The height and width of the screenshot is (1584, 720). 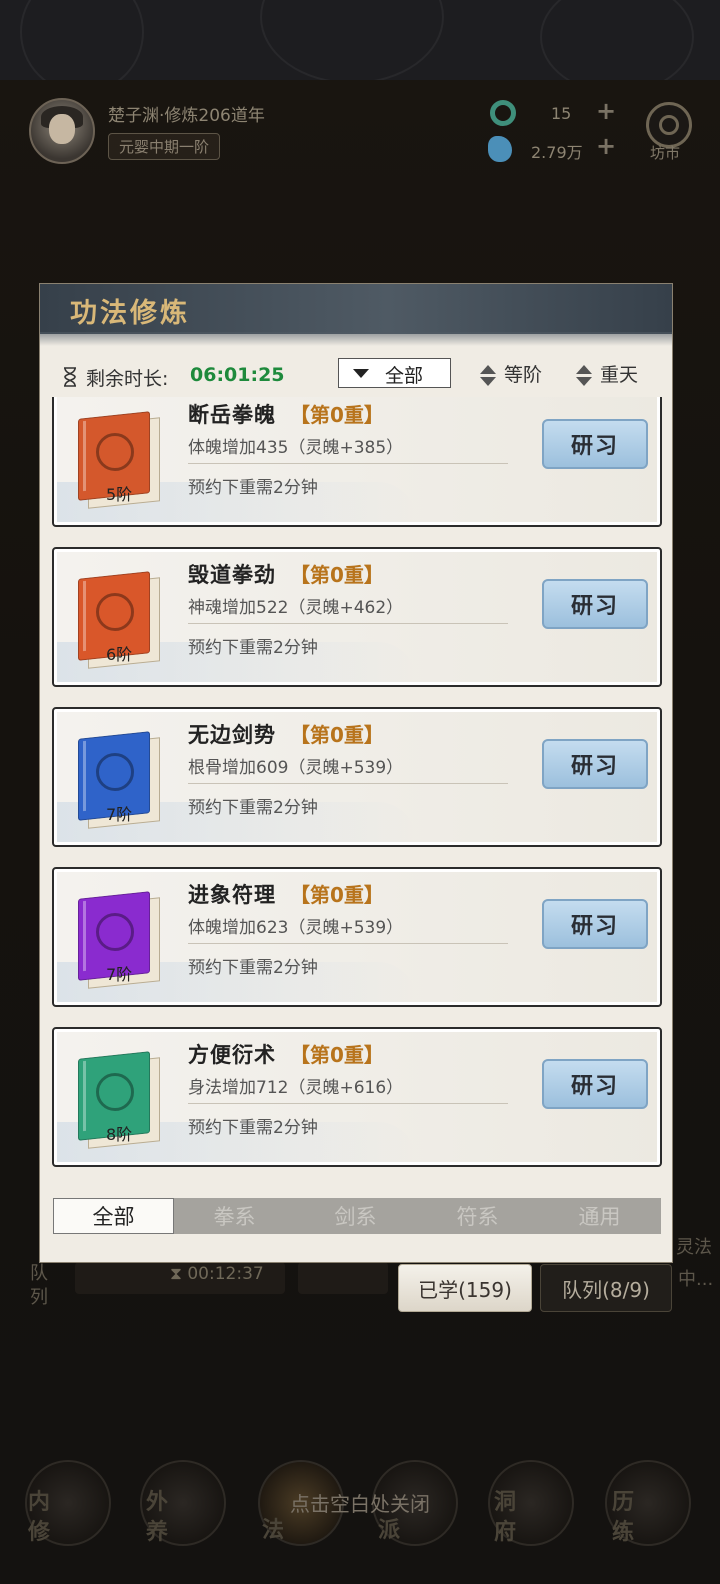 What do you see at coordinates (296, 928) in the screenshot?
I see `technique-bonus: 体魄增加623（灵魄+539）` at bounding box center [296, 928].